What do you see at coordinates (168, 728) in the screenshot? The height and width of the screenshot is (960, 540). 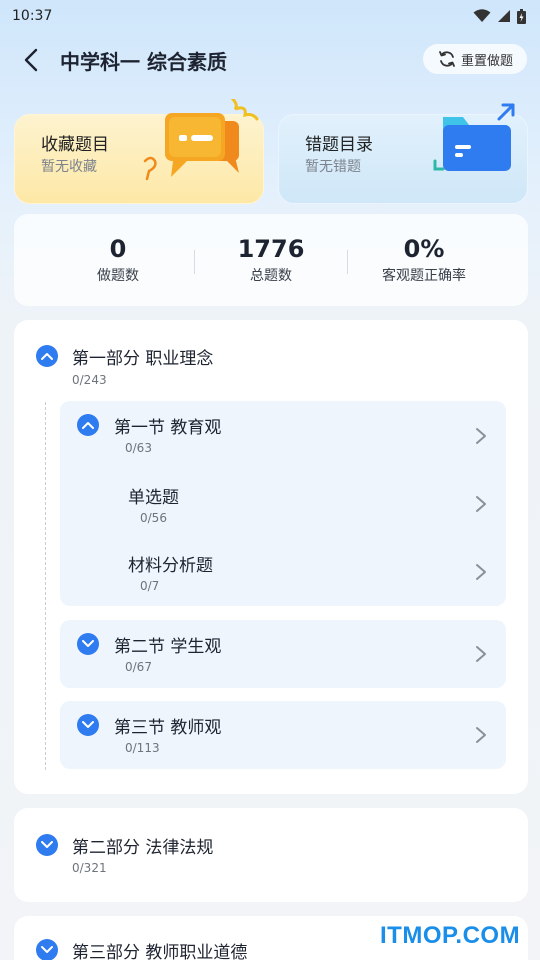 I see `section-title: 第三节 教师观` at bounding box center [168, 728].